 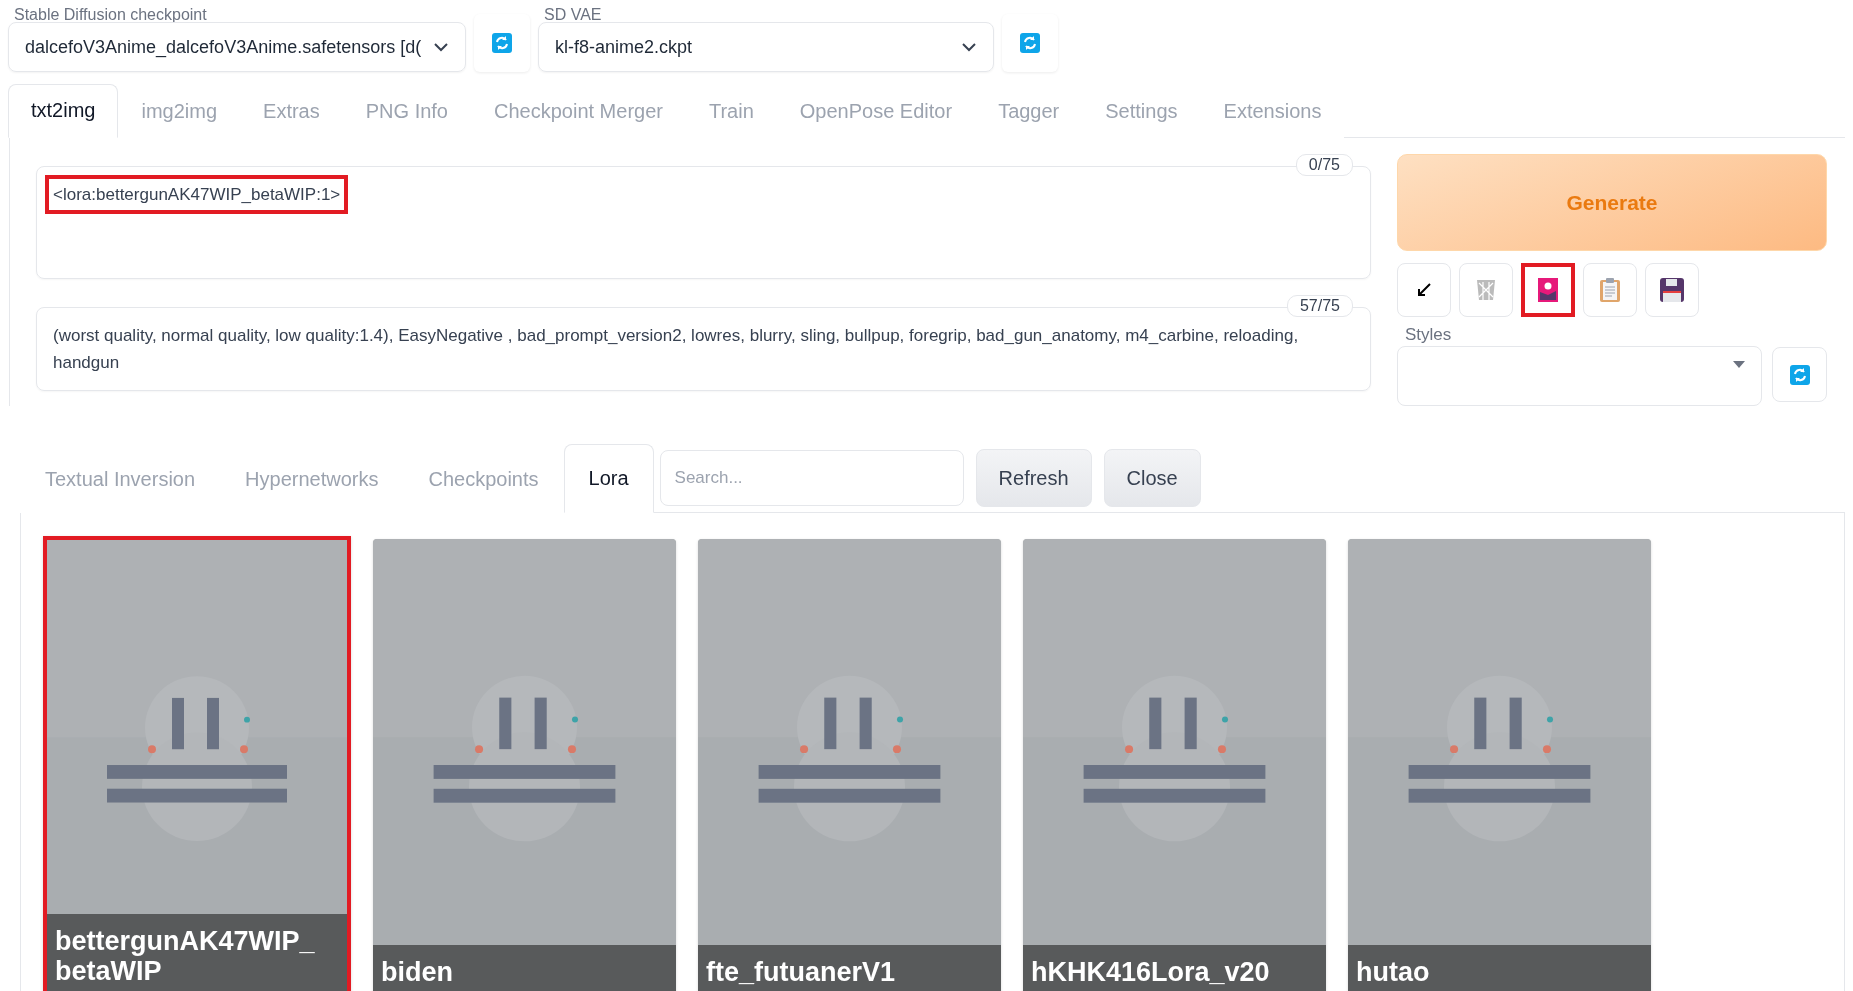 I want to click on dropdown-arrow-icon, so click(x=1739, y=364).